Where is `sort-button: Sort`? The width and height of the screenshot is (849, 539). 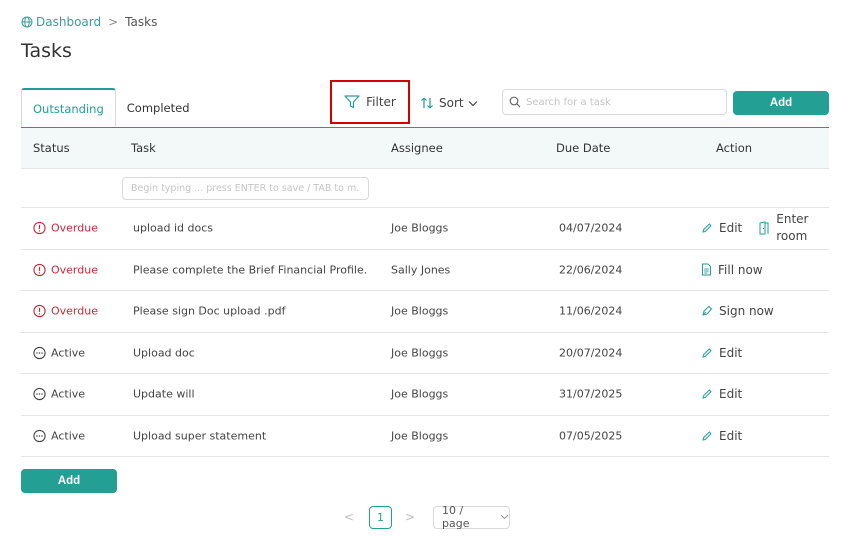
sort-button: Sort is located at coordinates (451, 103).